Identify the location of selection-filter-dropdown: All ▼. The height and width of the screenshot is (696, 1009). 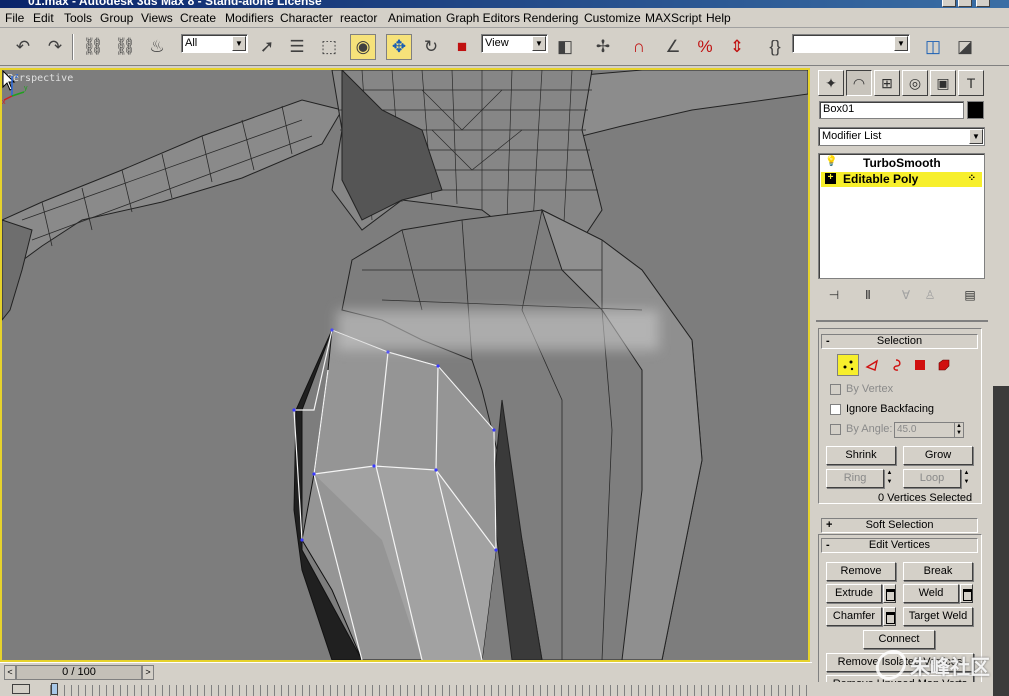
(214, 43).